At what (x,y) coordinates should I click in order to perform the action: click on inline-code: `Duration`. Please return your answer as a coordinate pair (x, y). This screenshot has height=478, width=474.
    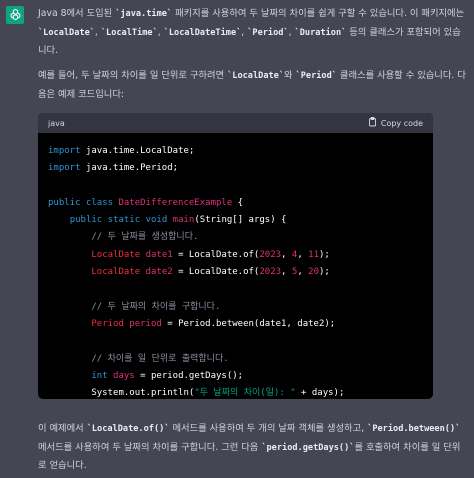
    Looking at the image, I should click on (320, 32).